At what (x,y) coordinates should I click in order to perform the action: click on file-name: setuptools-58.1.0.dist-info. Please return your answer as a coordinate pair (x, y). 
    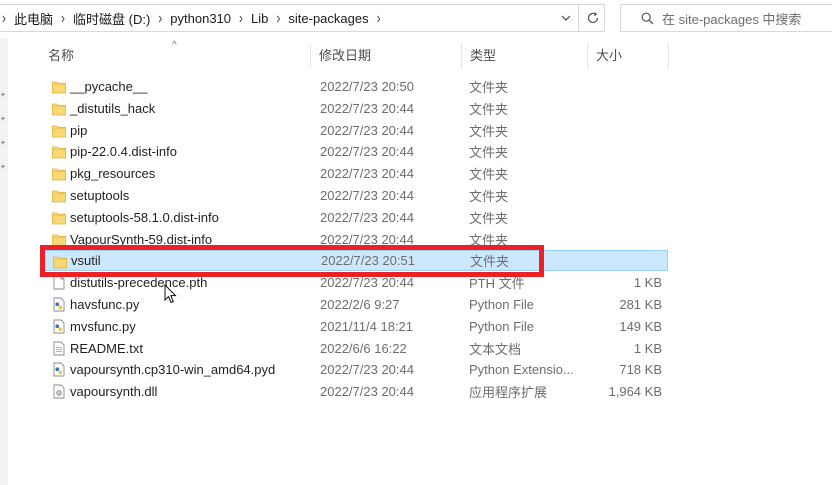
    Looking at the image, I should click on (144, 217).